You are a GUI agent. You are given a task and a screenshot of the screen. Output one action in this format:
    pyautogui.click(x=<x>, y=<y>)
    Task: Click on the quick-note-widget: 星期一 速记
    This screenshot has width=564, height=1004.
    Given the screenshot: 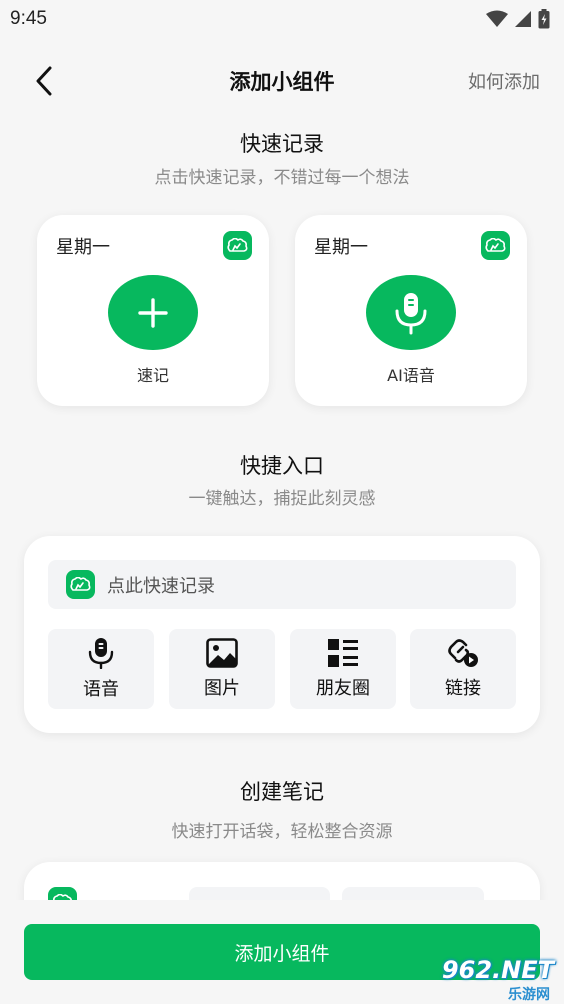 What is the action you would take?
    pyautogui.click(x=153, y=310)
    